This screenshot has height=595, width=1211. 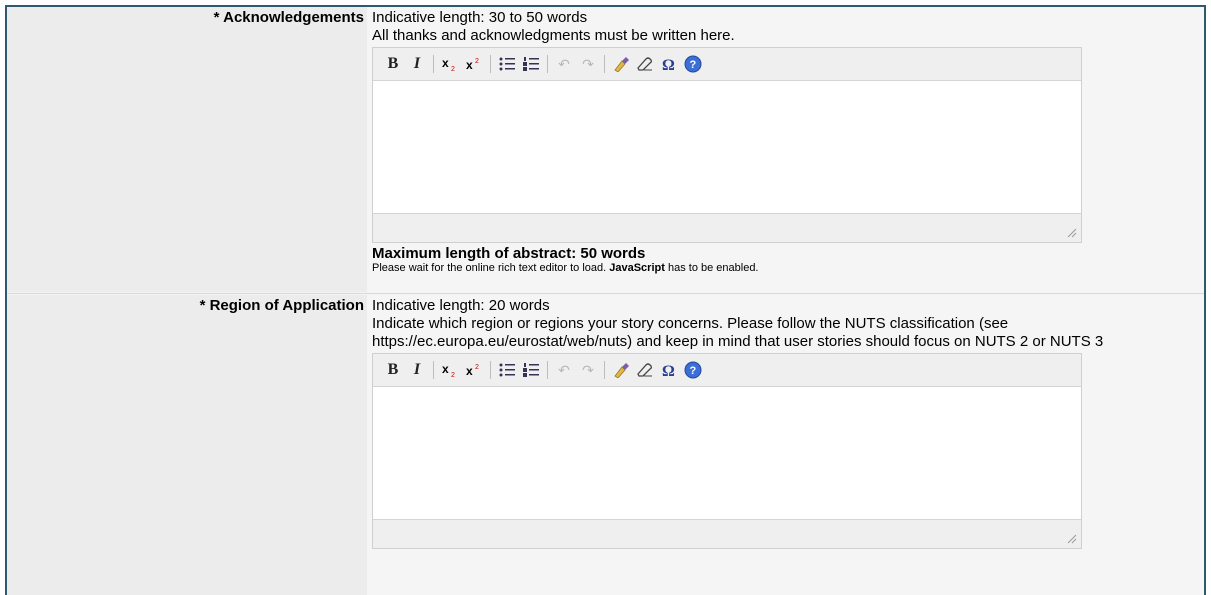 I want to click on max-length-note: Maximum length of abstract: 50 words, so click(x=509, y=253).